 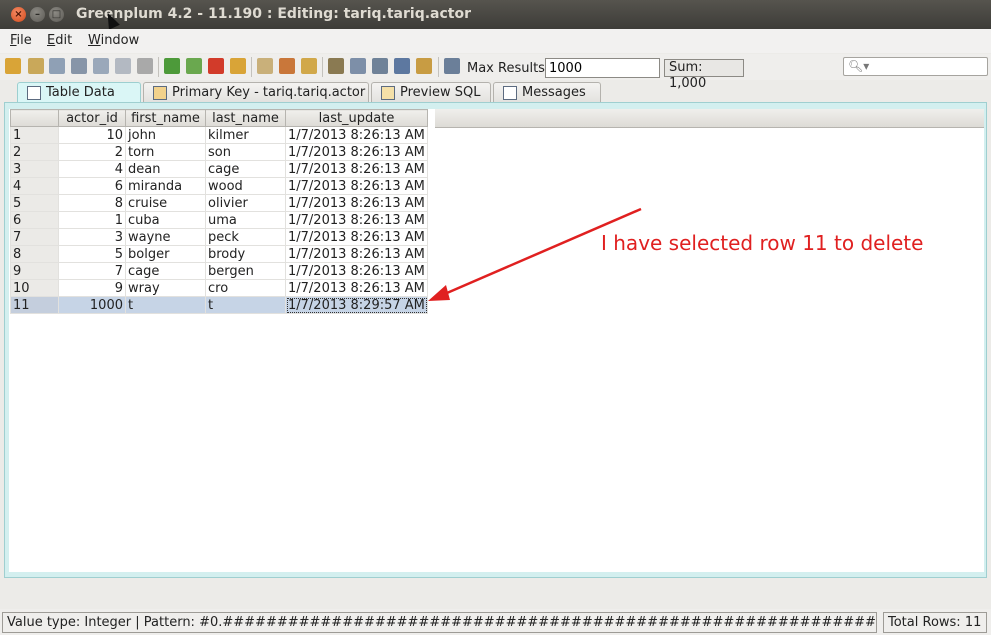 I want to click on last-update-cell: 1/7/2013 8:29:57 AM, so click(x=356, y=305).